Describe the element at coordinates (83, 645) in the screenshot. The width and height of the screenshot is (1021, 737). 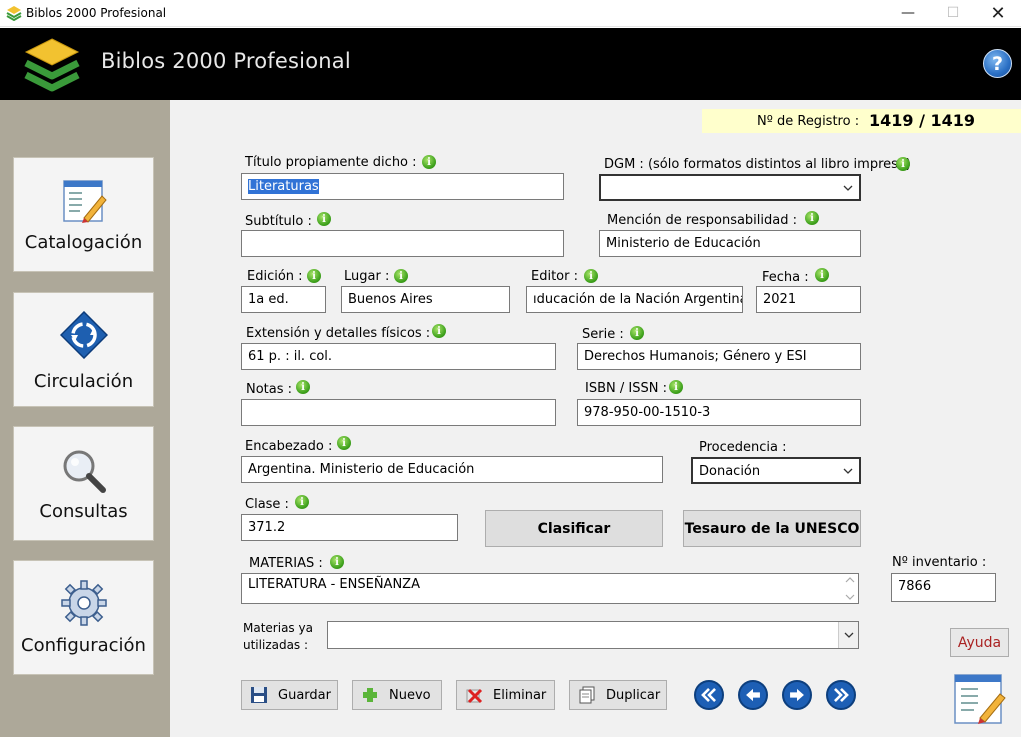
I see `sidebar-item-label: Configuración` at that location.